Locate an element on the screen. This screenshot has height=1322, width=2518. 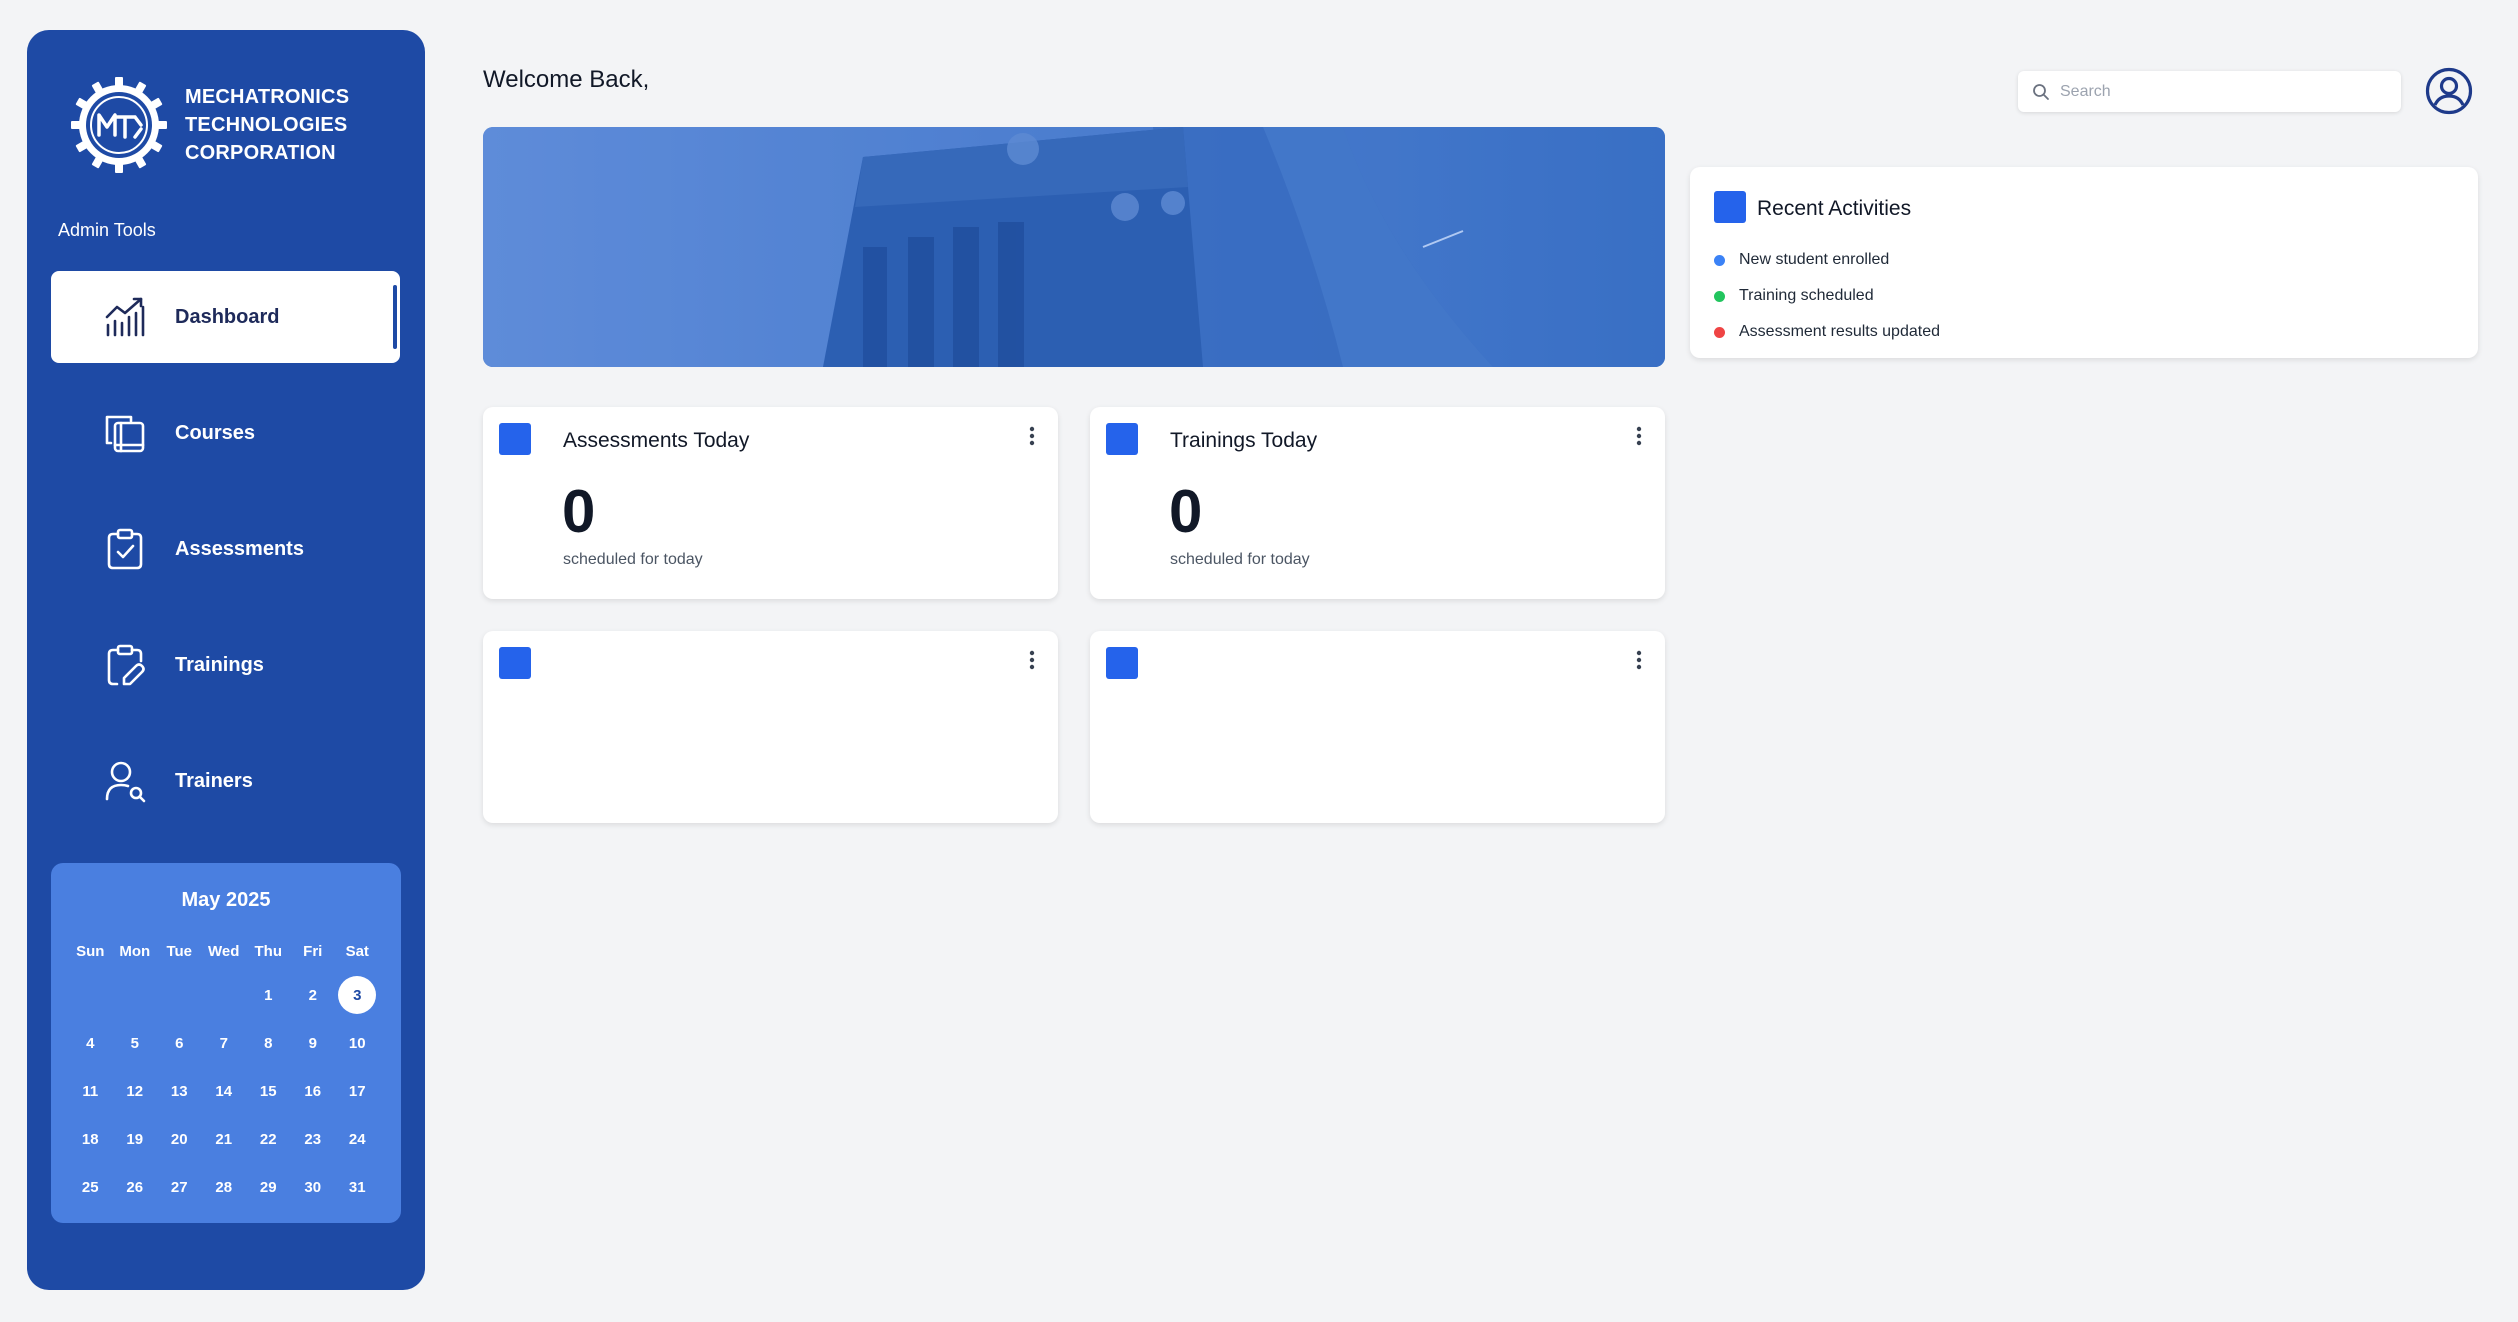
calendar-day: 20 is located at coordinates (179, 1139).